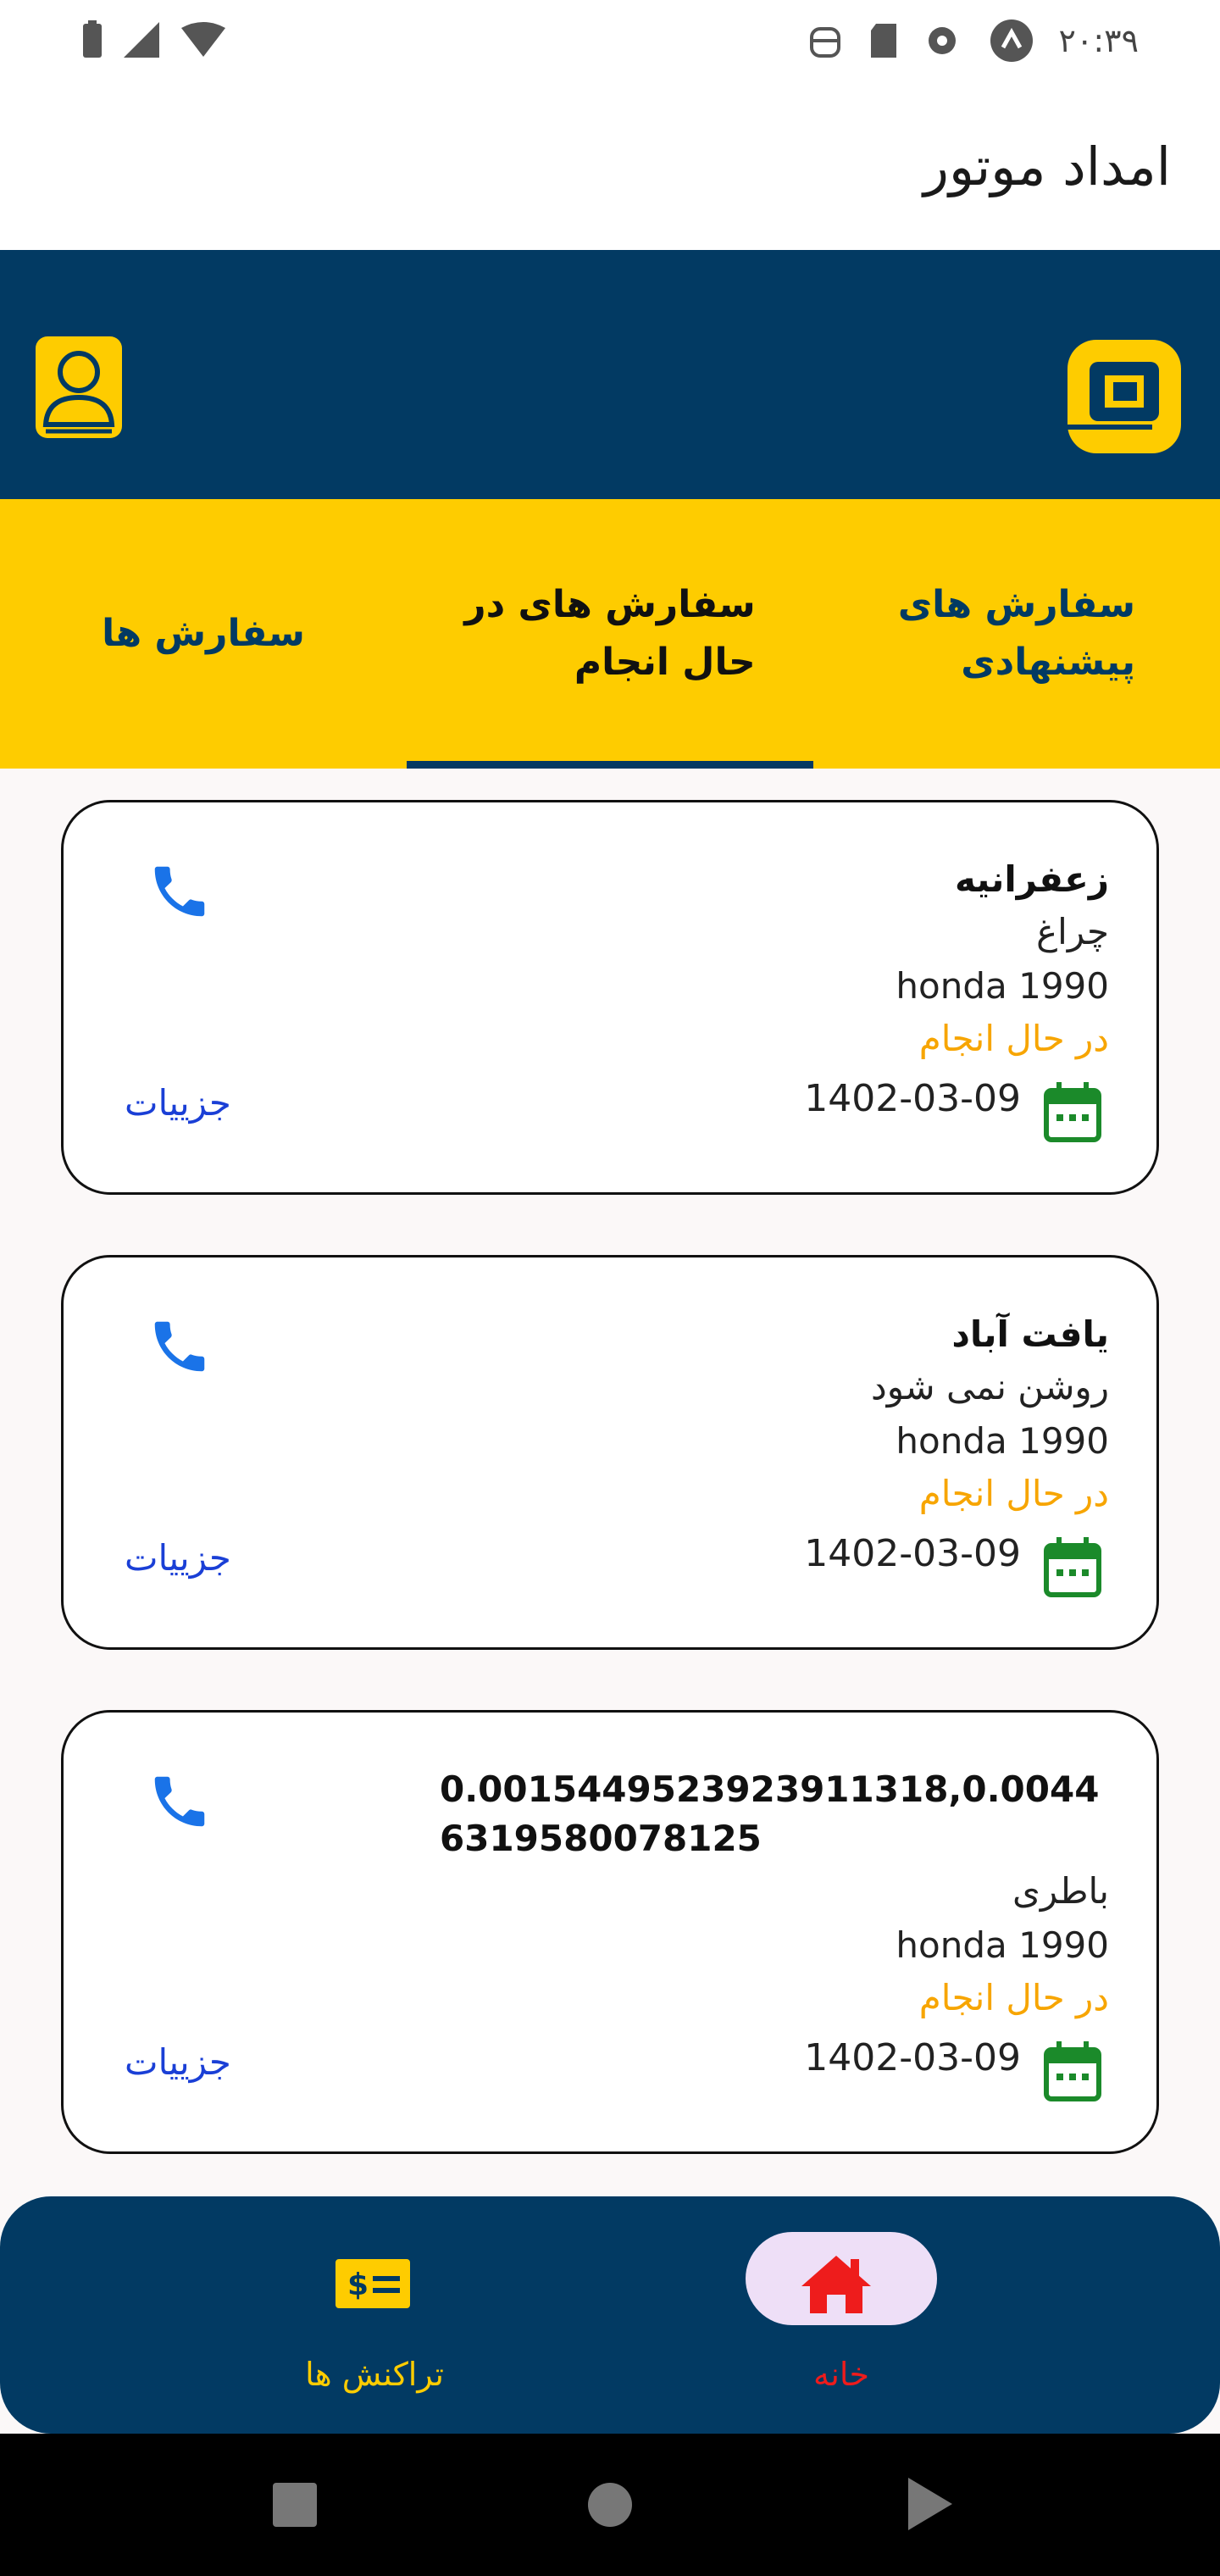 The width and height of the screenshot is (1220, 2576). Describe the element at coordinates (92, 39) in the screenshot. I see `battery-icon` at that location.